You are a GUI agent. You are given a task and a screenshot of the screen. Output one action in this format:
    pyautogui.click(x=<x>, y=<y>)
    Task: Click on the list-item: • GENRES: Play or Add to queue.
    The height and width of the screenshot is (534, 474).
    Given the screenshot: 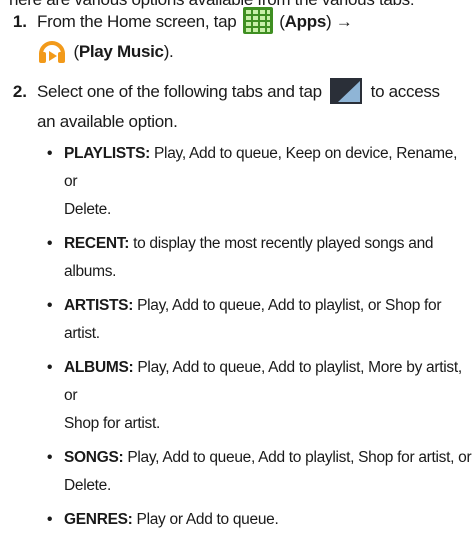 What is the action you would take?
    pyautogui.click(x=260, y=520)
    